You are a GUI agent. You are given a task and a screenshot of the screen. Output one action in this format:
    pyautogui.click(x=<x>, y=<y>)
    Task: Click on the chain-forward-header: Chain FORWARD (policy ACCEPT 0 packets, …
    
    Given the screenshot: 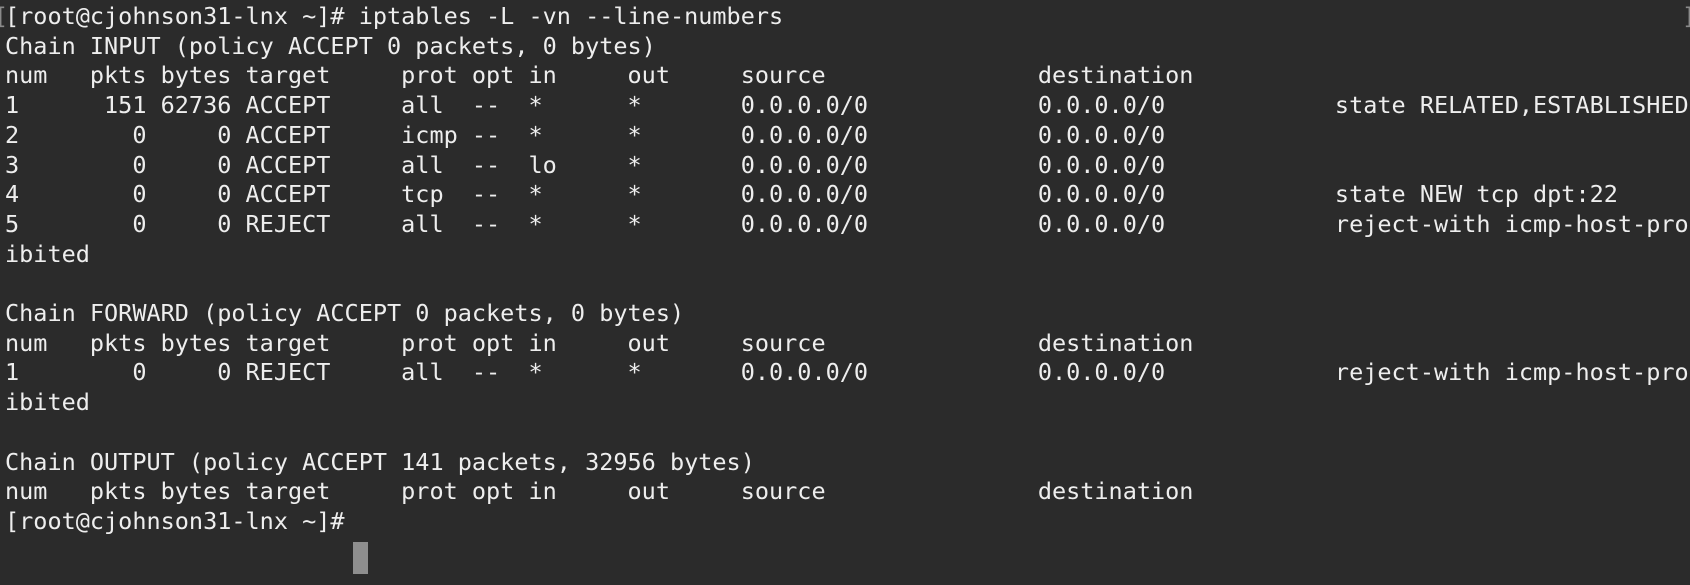 What is the action you would take?
    pyautogui.click(x=345, y=313)
    